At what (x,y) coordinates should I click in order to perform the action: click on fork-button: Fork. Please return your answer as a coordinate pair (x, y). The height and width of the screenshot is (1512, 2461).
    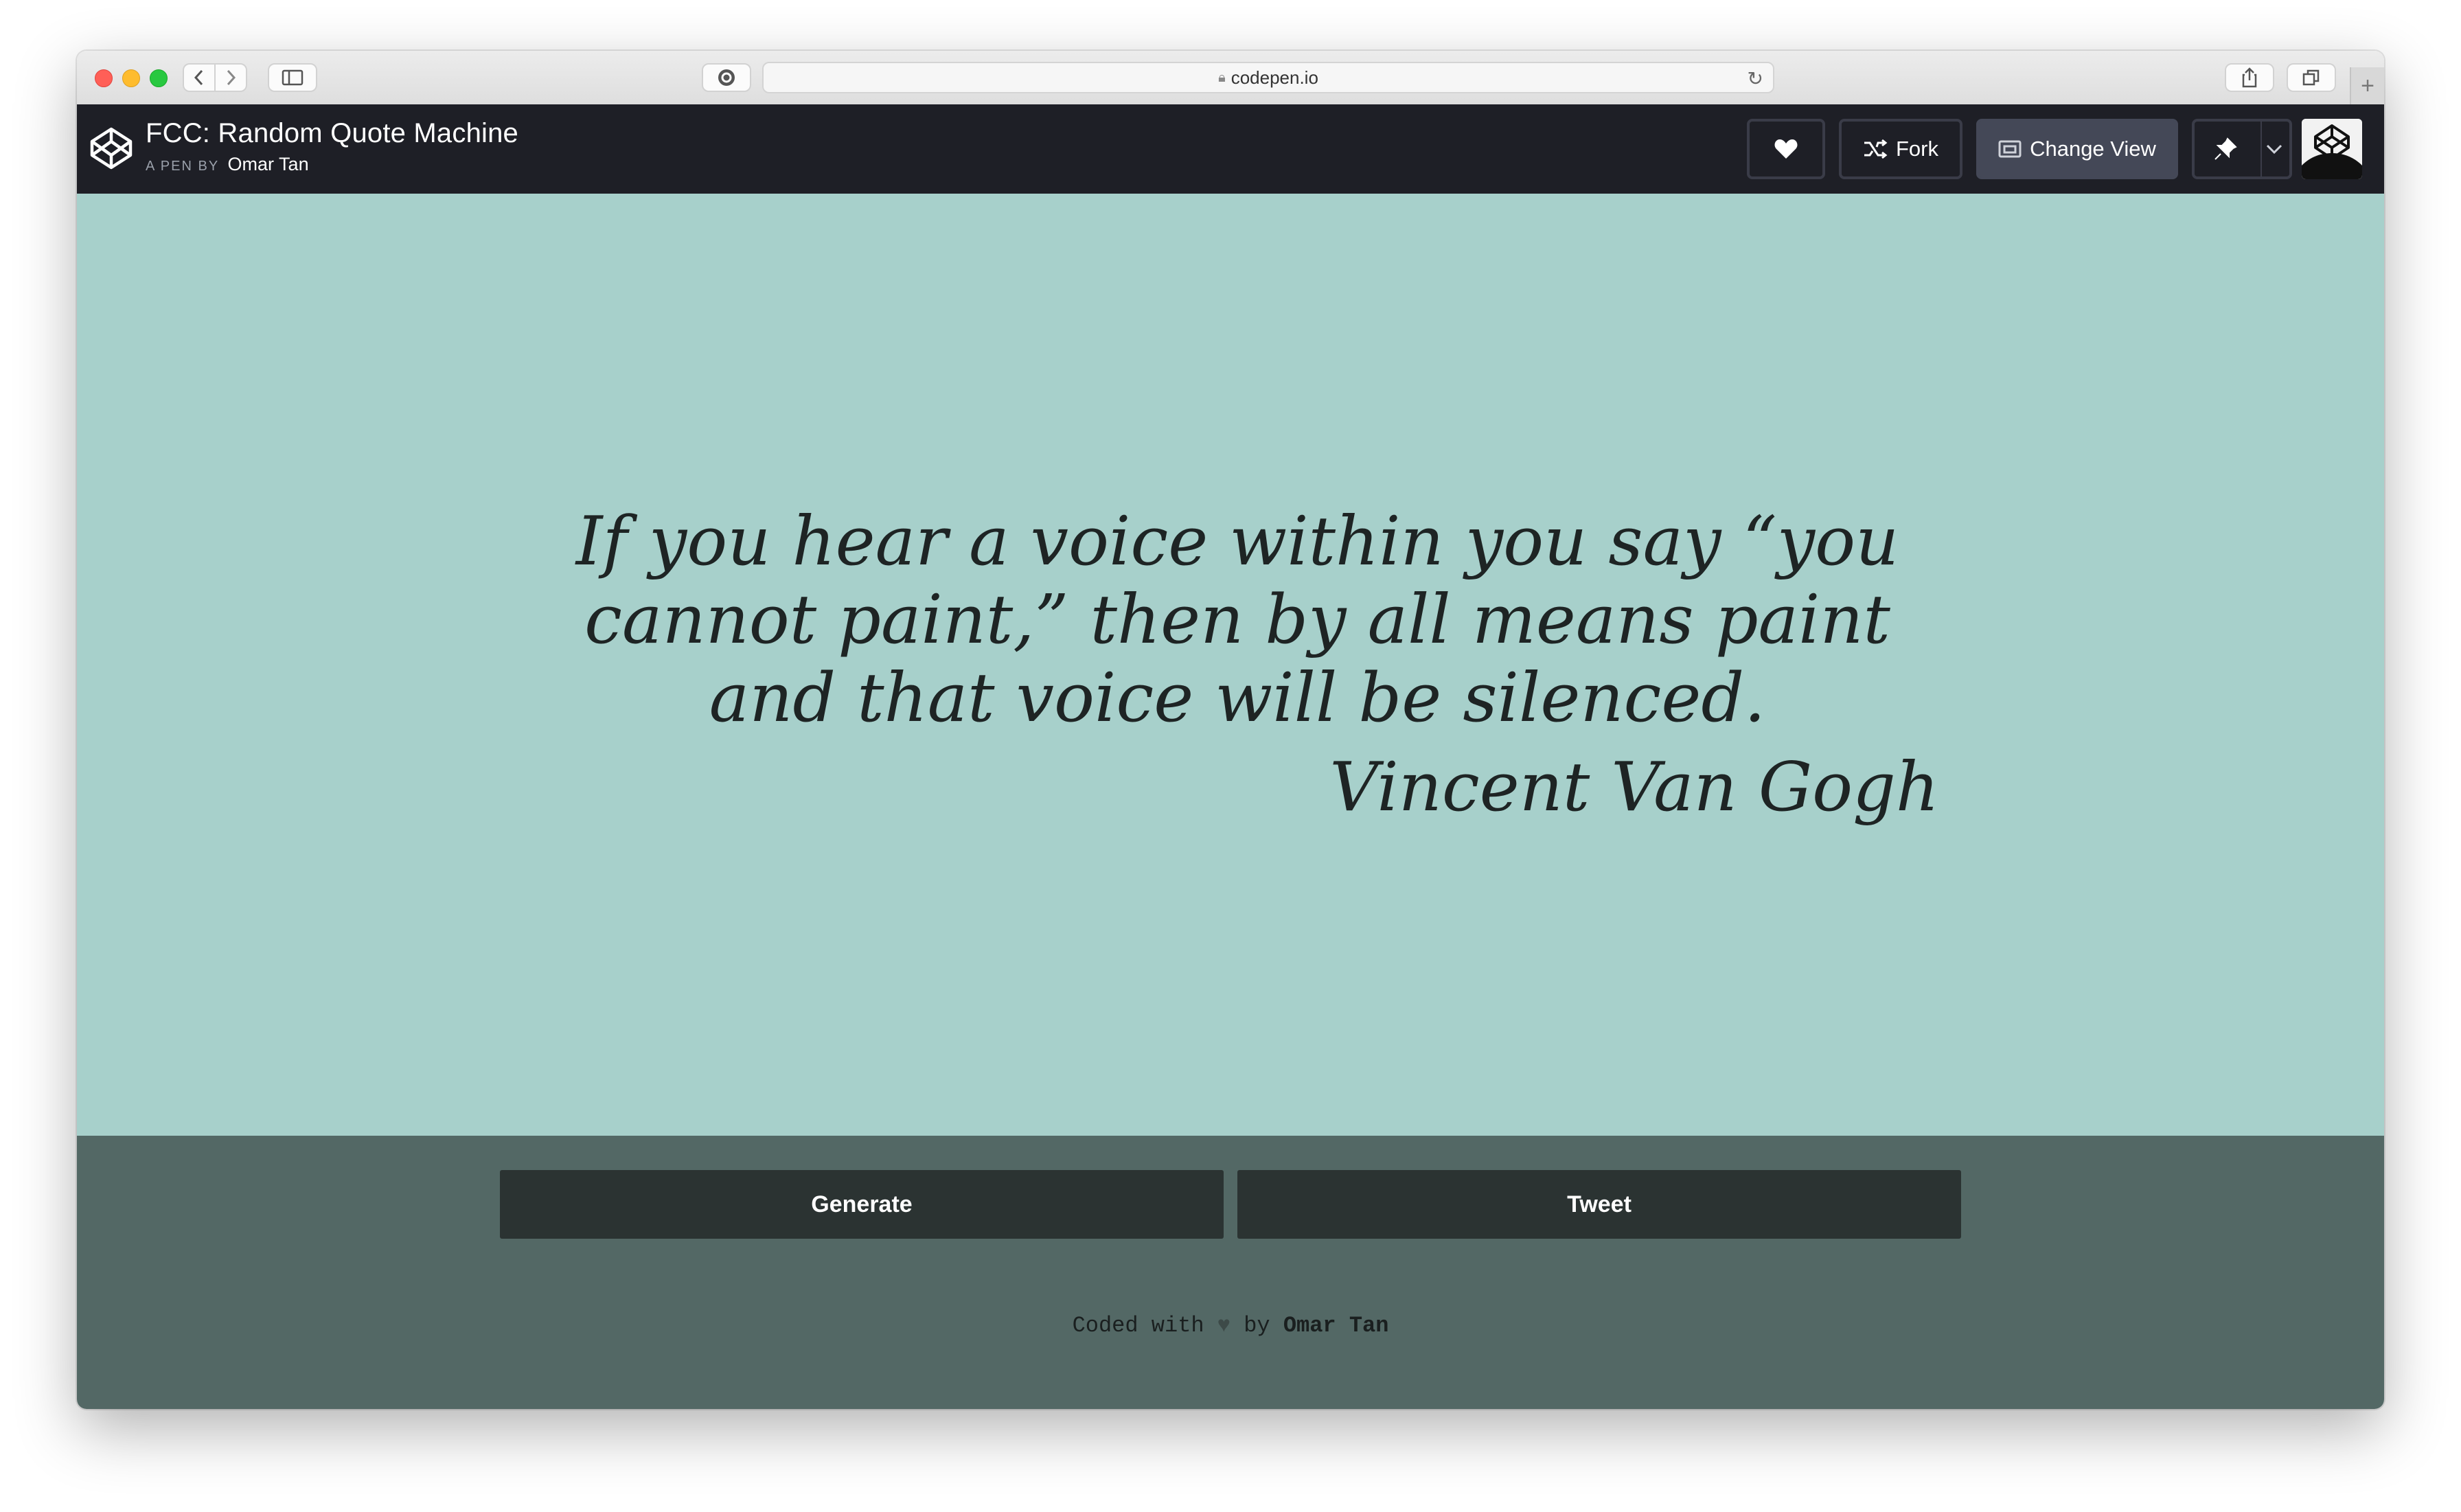
    Looking at the image, I should click on (1900, 149).